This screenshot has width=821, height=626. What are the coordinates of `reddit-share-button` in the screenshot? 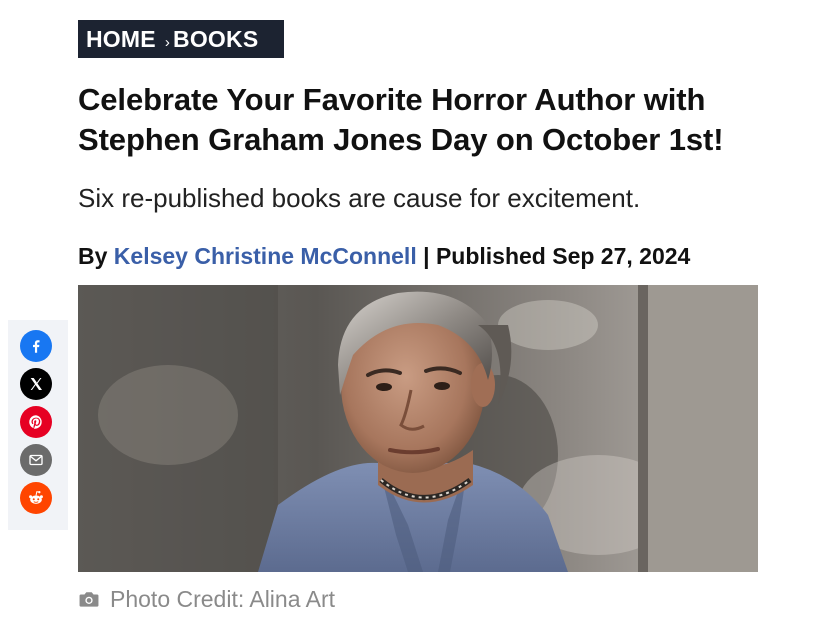 It's located at (36, 498).